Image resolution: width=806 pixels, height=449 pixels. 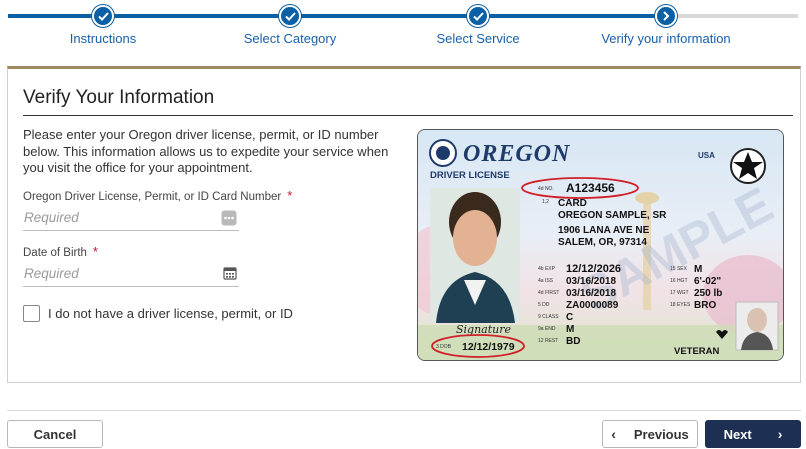 I want to click on hgt-label: 16 HGT, so click(x=679, y=281).